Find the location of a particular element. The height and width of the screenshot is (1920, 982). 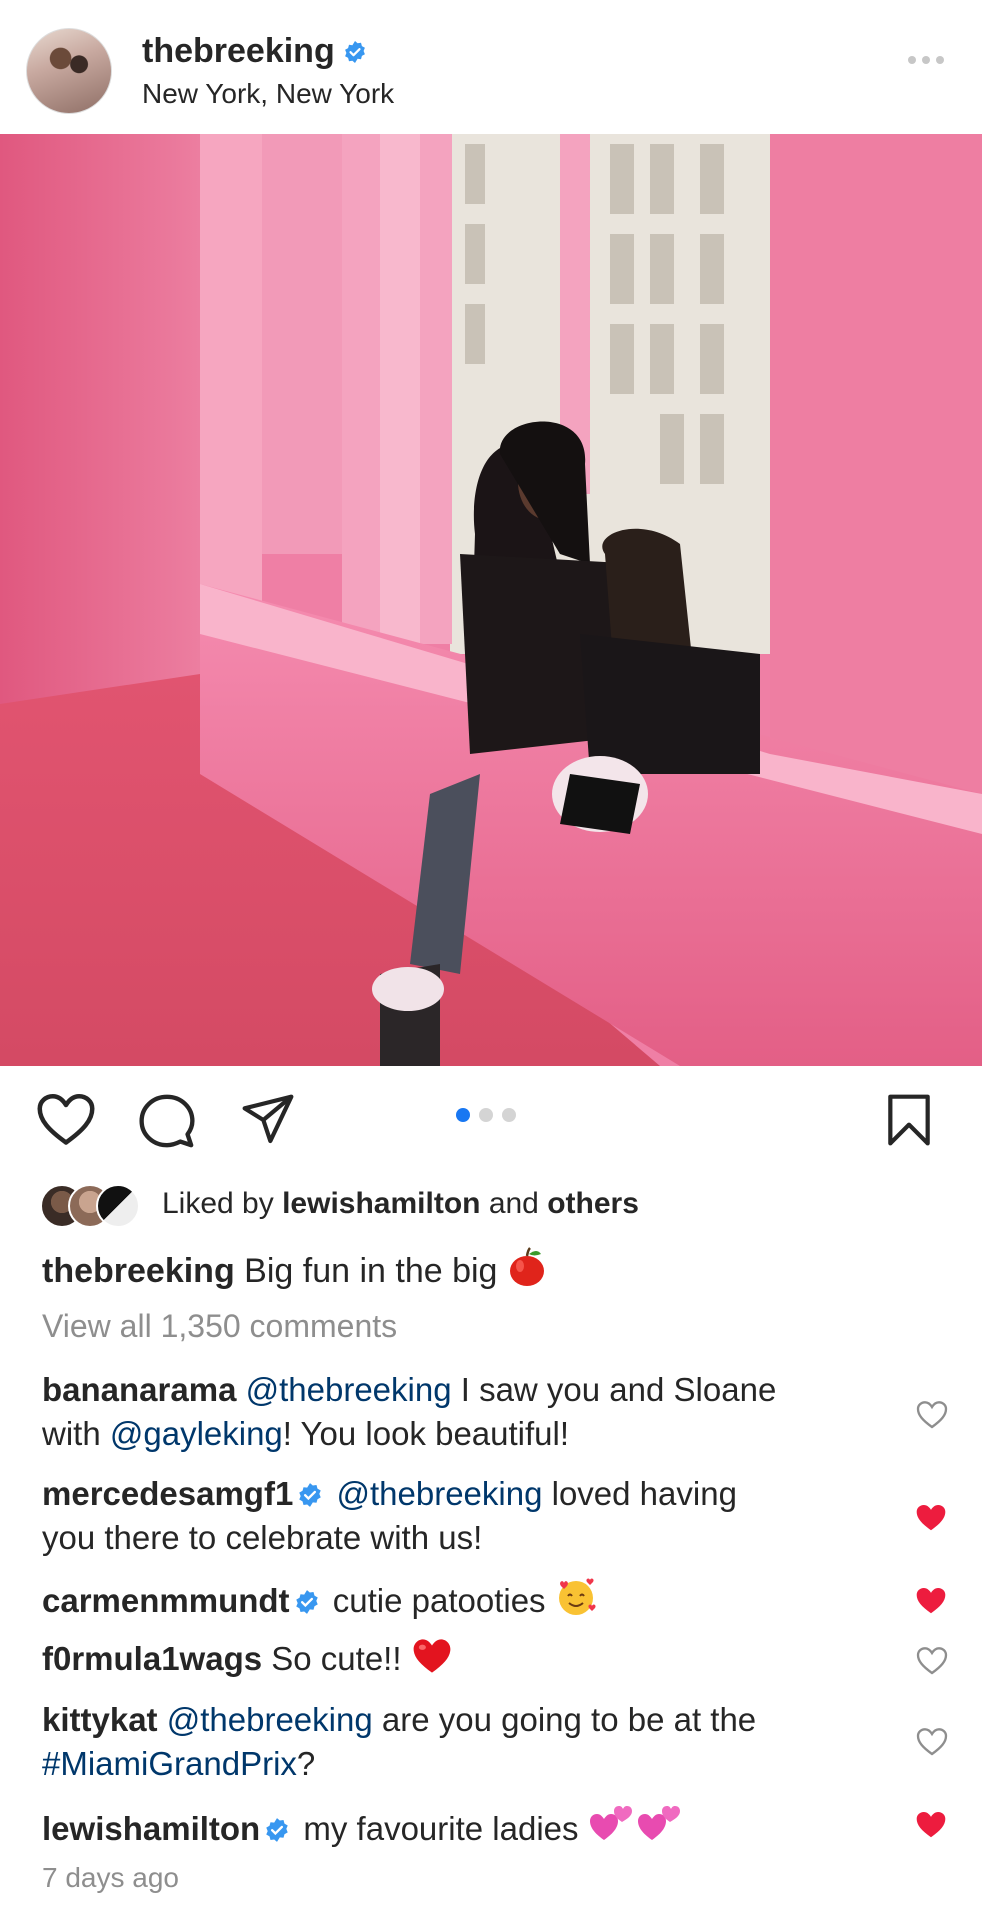

comment-icon is located at coordinates (167, 1121).